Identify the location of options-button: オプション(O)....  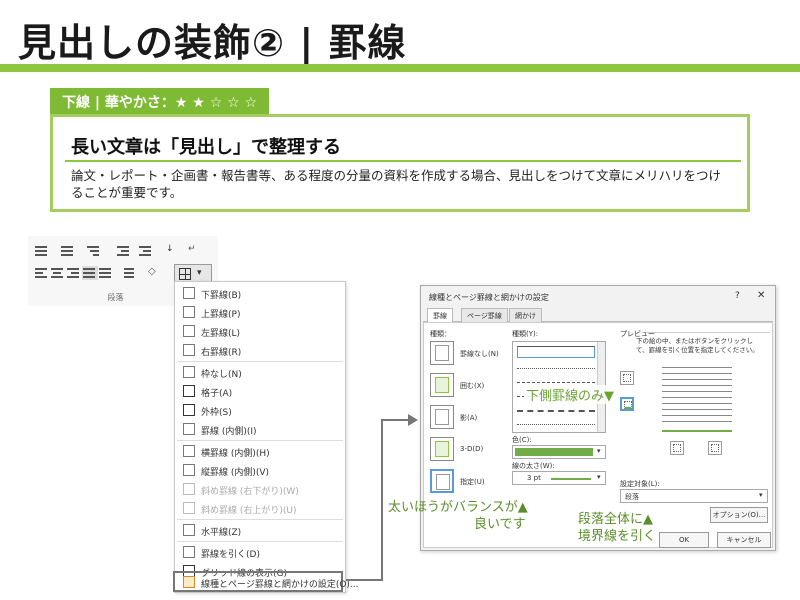
(739, 515).